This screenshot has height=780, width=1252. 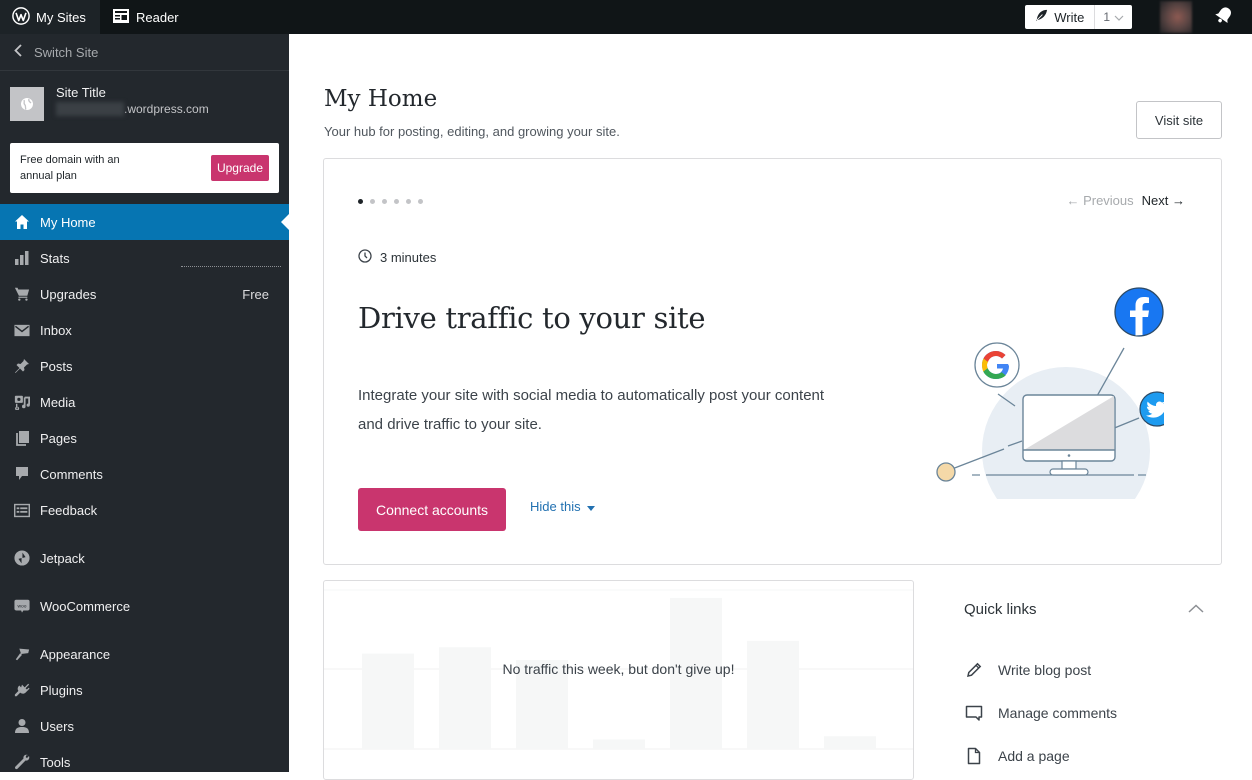 What do you see at coordinates (144, 762) in the screenshot?
I see `sidebar-item-tools: Tools` at bounding box center [144, 762].